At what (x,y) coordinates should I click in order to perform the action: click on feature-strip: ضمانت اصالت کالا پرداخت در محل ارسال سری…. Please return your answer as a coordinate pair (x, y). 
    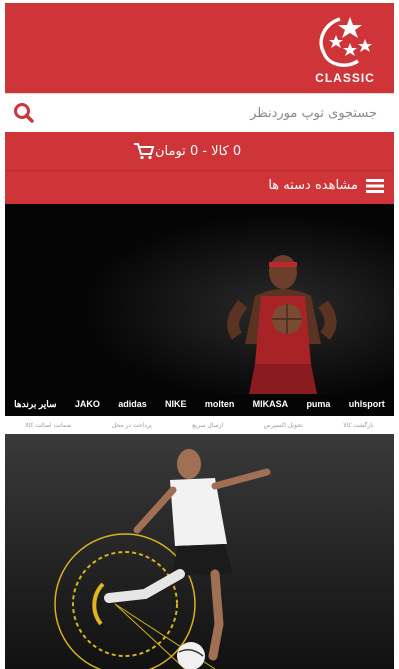
    Looking at the image, I should click on (199, 425).